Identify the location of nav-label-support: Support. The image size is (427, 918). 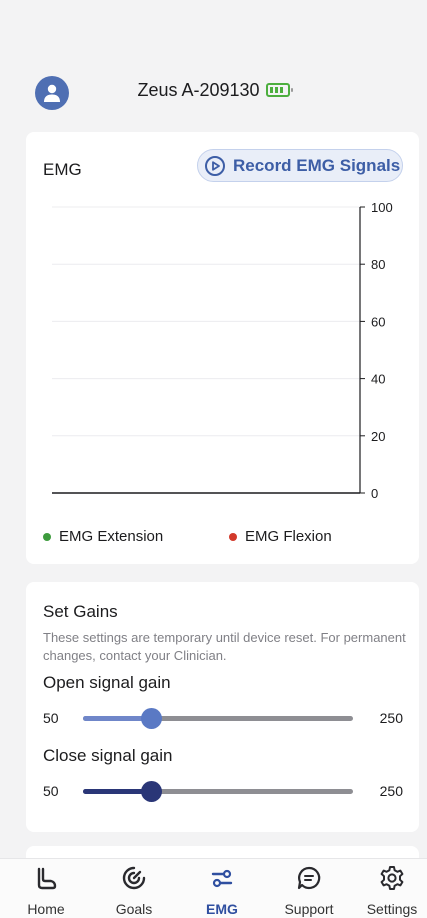
(309, 909).